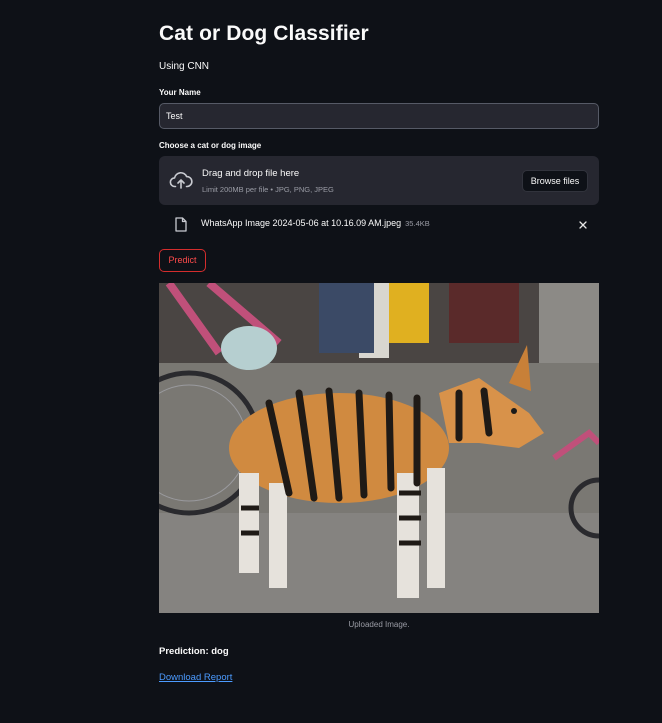 This screenshot has width=662, height=723. What do you see at coordinates (417, 223) in the screenshot?
I see `uploaded-file-size: 35.4KB` at bounding box center [417, 223].